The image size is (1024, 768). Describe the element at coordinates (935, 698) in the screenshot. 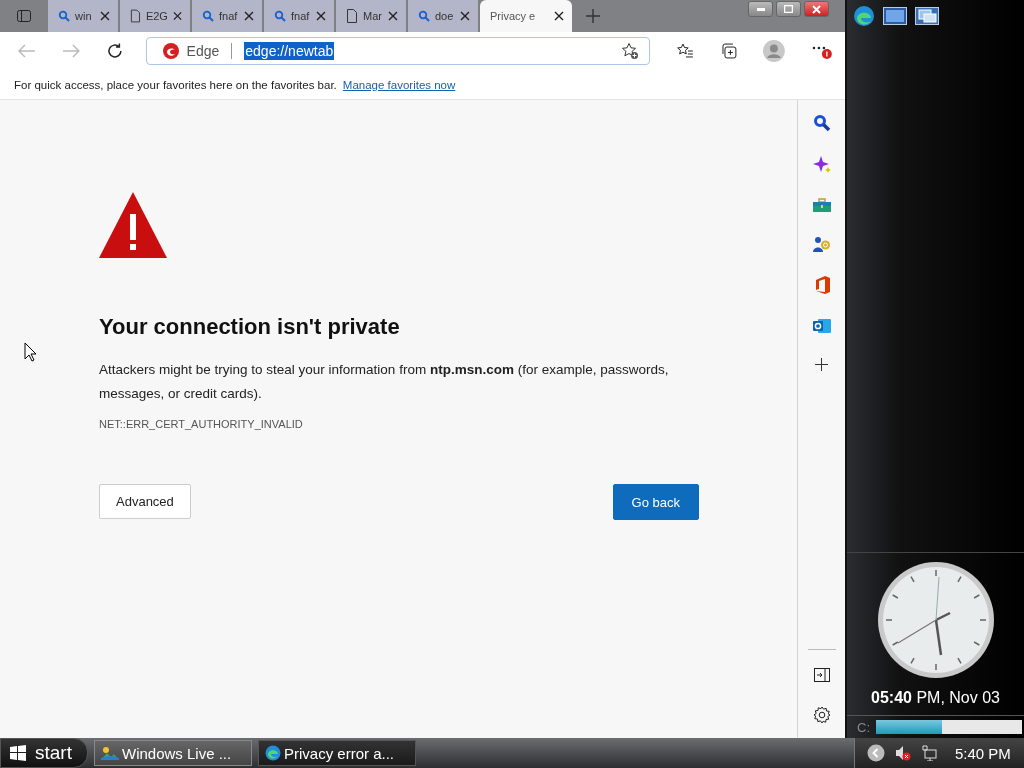

I see `clock-date-text: 05:40 PM, Nov 03` at that location.